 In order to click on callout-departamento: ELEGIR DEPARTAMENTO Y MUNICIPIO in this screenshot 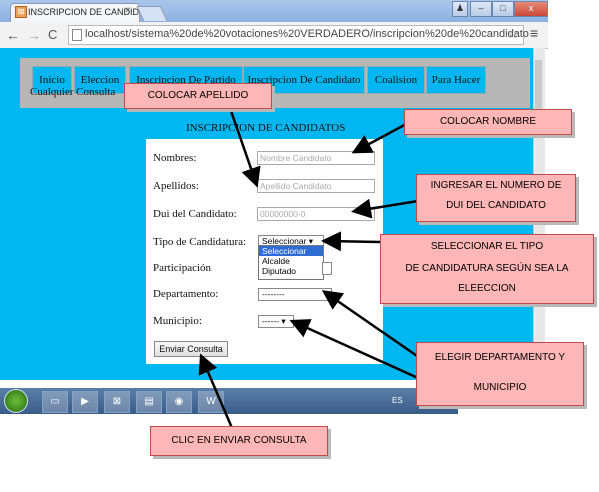, I will do `click(500, 374)`.